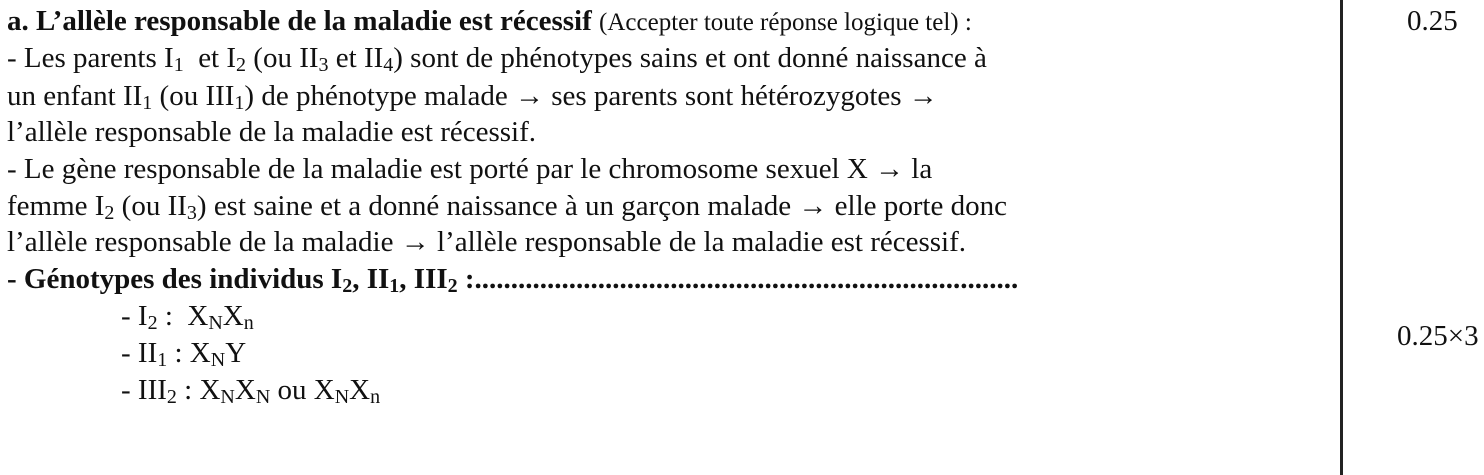  Describe the element at coordinates (292, 390) in the screenshot. I see `genotype-allele: ou` at that location.